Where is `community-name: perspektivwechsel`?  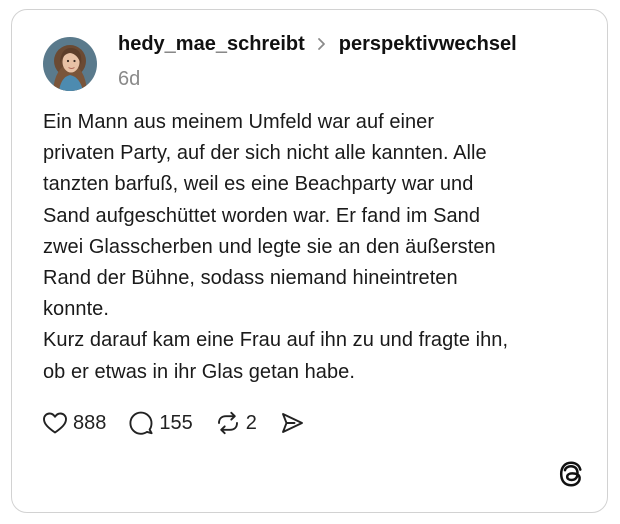
community-name: perspektivwechsel is located at coordinates (428, 44).